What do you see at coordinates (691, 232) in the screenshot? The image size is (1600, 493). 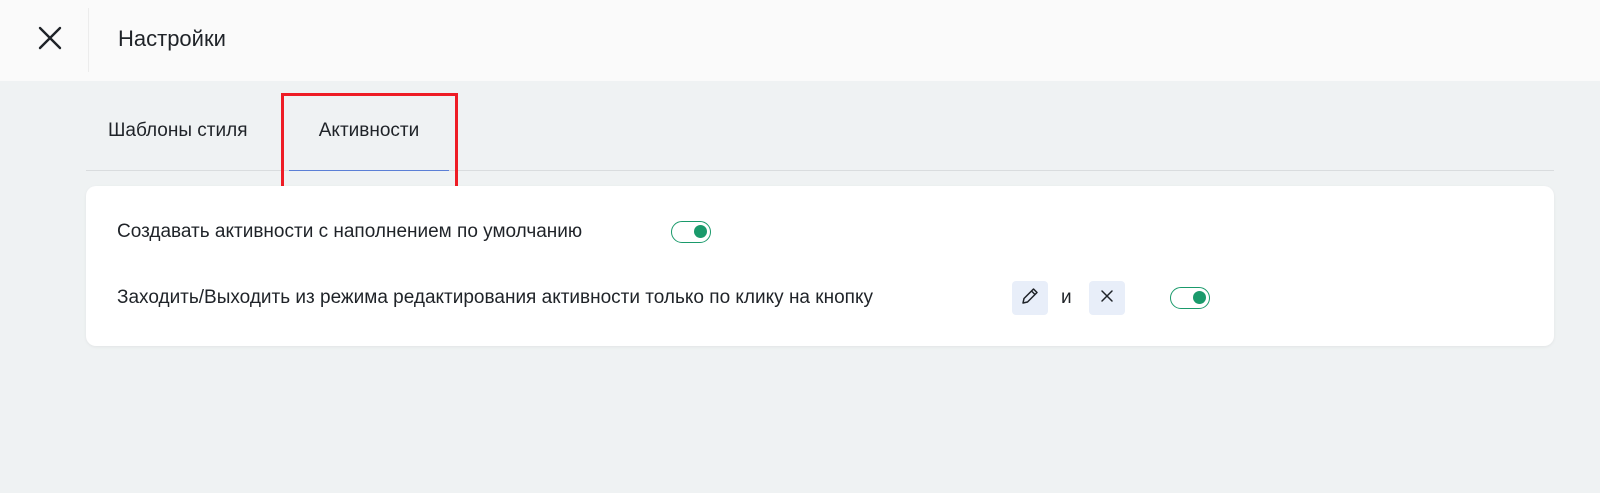 I see `toggle-default-content` at bounding box center [691, 232].